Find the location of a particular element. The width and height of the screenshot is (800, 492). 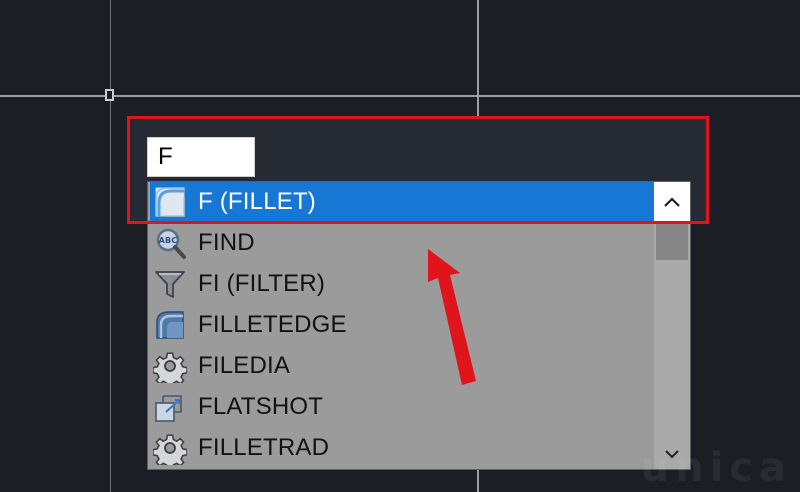

list-item-label: FILLETEDGE is located at coordinates (272, 324).